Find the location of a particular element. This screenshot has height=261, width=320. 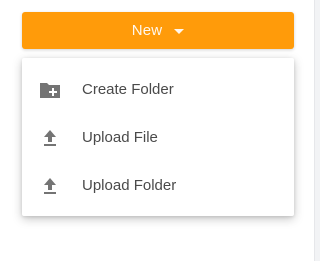

right-panel-edge is located at coordinates (317, 130).